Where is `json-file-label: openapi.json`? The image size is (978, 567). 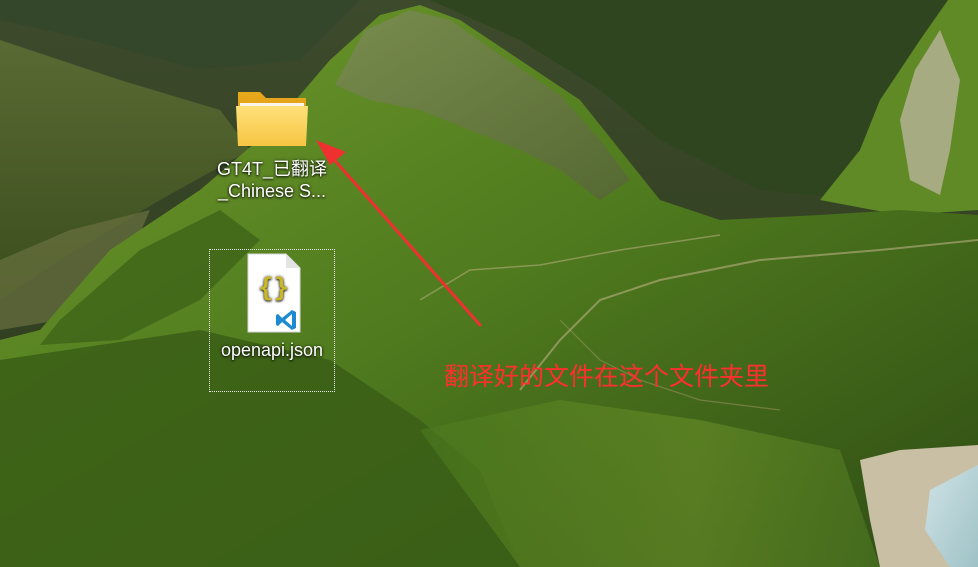 json-file-label: openapi.json is located at coordinates (272, 350).